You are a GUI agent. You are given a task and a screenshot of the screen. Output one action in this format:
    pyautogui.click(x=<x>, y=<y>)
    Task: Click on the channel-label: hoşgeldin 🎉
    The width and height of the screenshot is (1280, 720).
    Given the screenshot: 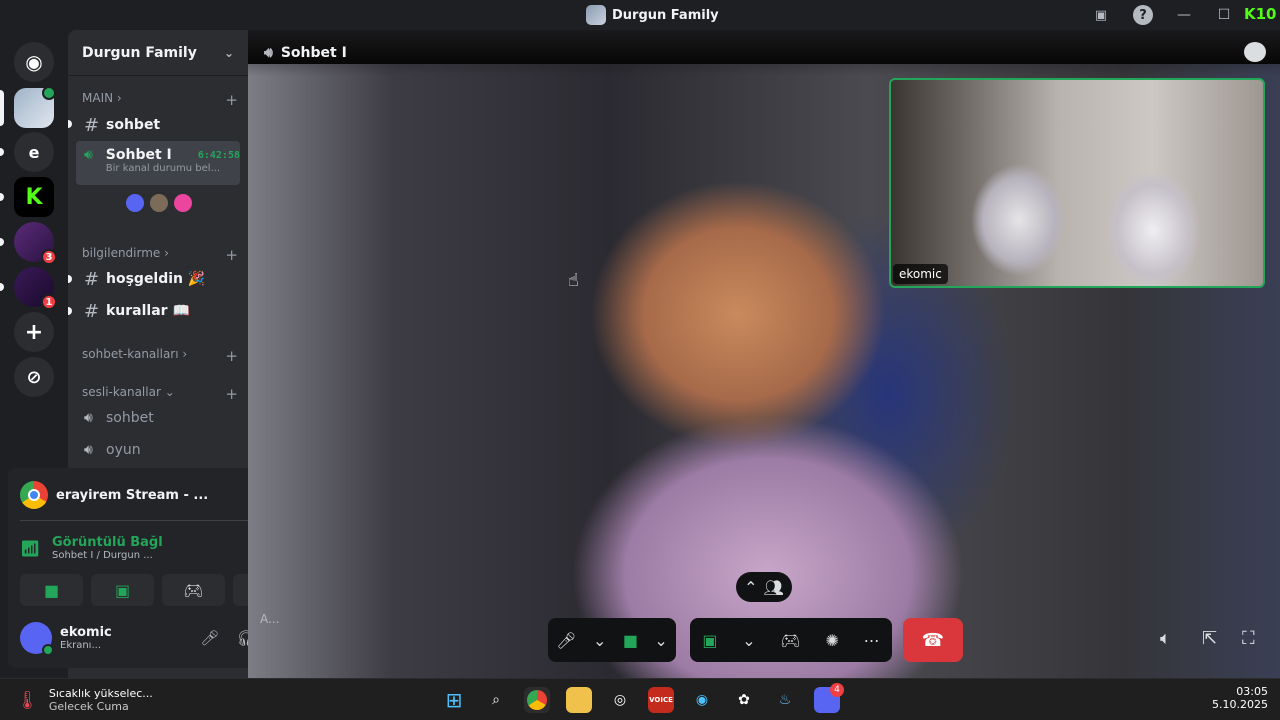 What is the action you would take?
    pyautogui.click(x=156, y=279)
    